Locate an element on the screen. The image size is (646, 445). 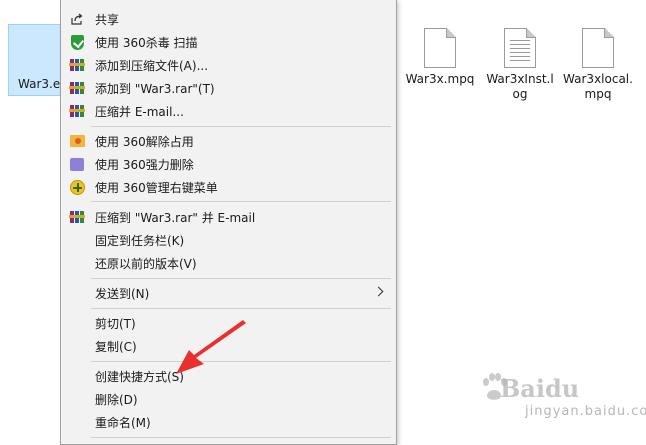
baidu-watermark: Baidu jingyan.baidu.com is located at coordinates (543, 394).